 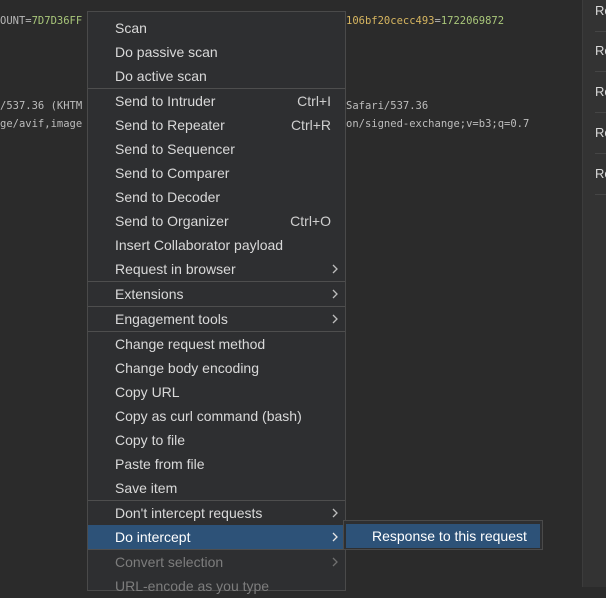 I want to click on menu-item-label: Do passive scan, so click(x=166, y=52).